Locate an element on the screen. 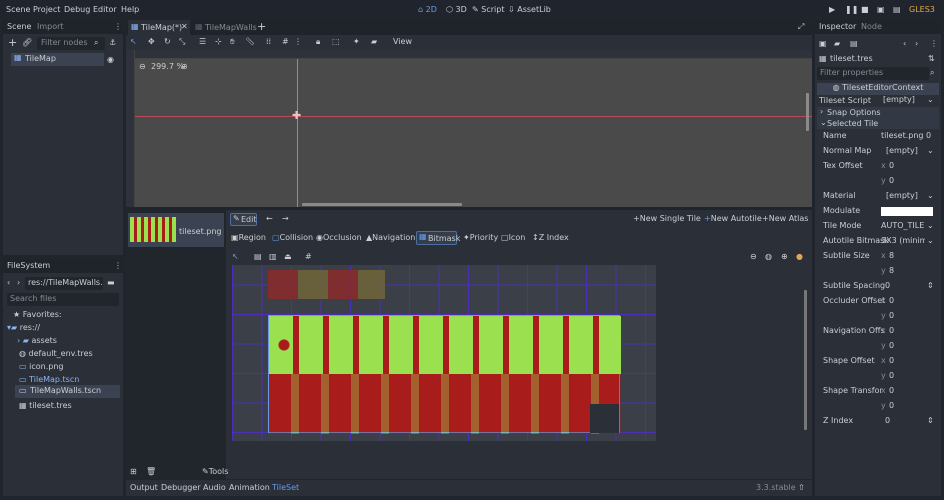 The image size is (944, 500). expand-panel-icon: ⇧ is located at coordinates (801, 488).